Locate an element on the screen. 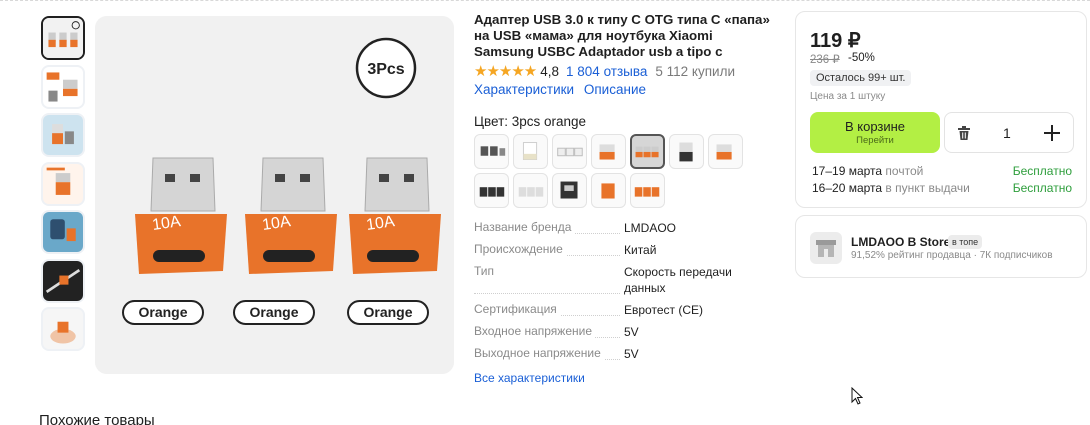  quantity-value: 1 is located at coordinates (1007, 133).